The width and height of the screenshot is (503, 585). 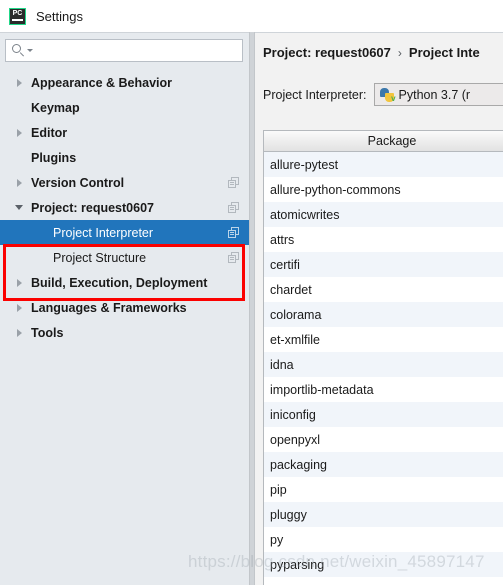 What do you see at coordinates (19, 207) in the screenshot?
I see `chevron-down-icon` at bounding box center [19, 207].